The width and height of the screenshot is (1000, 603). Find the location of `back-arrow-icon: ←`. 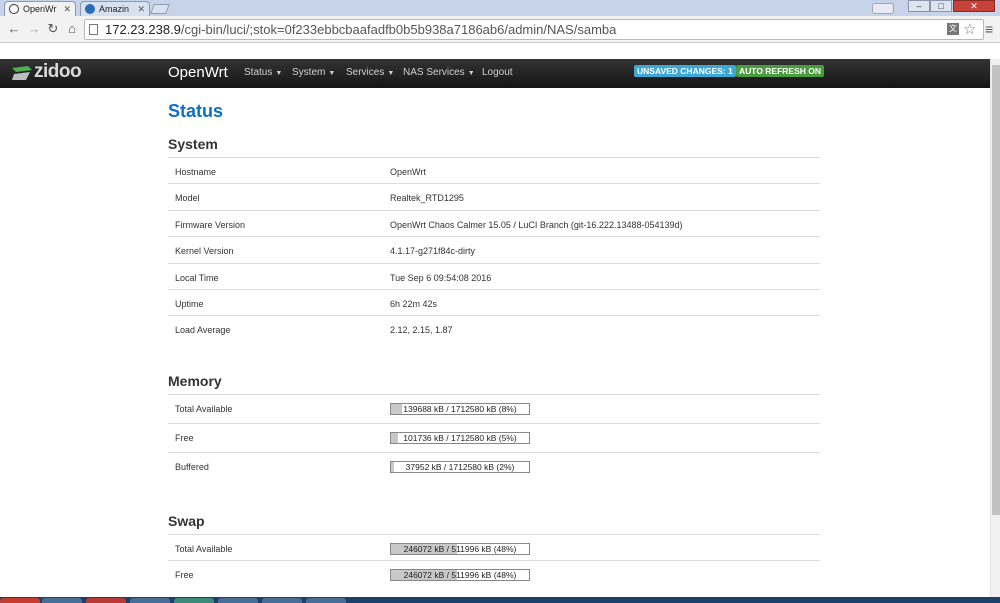

back-arrow-icon: ← is located at coordinates (14, 28).